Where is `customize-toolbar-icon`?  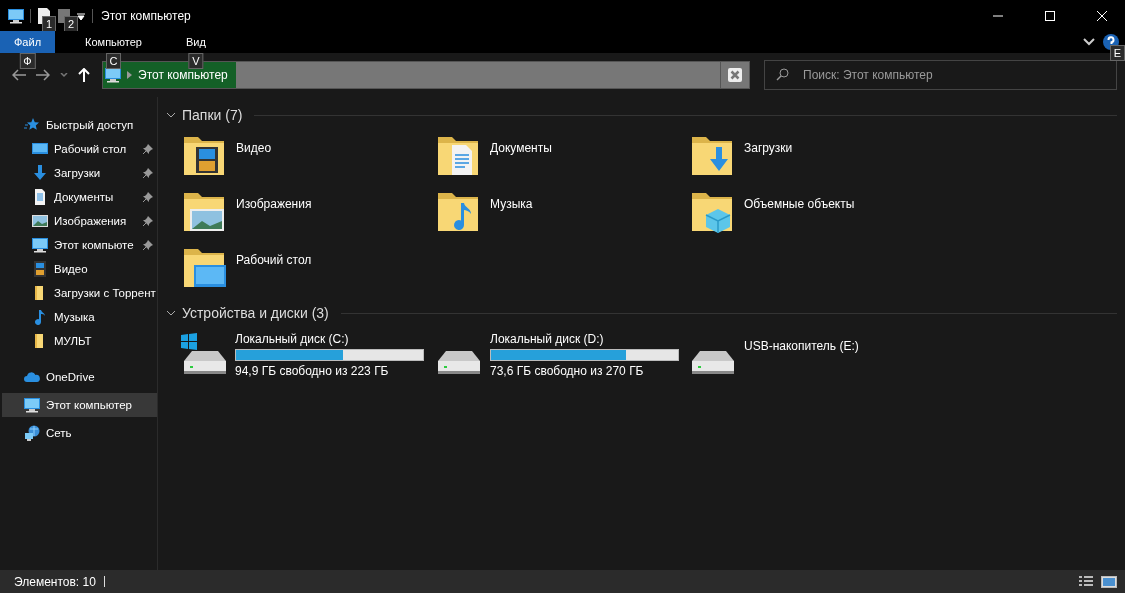 customize-toolbar-icon is located at coordinates (81, 15).